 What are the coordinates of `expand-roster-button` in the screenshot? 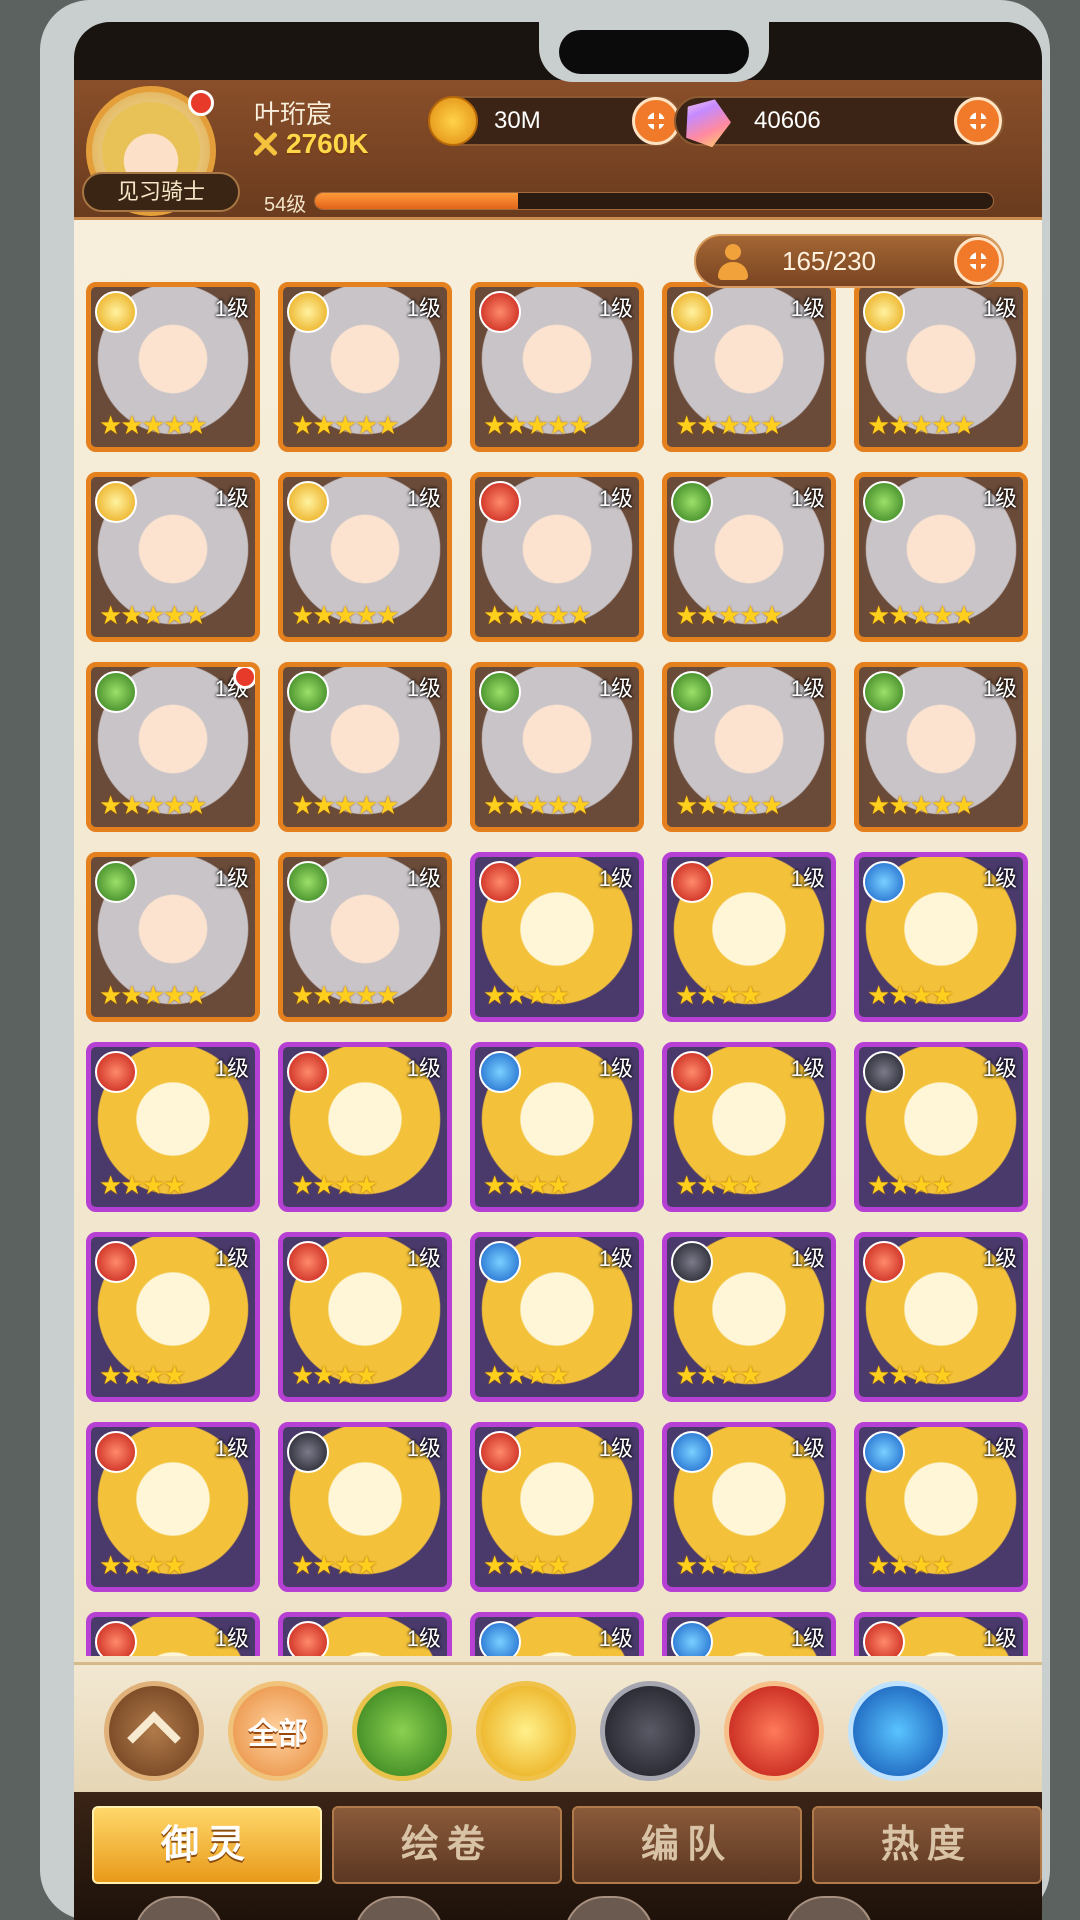 It's located at (978, 261).